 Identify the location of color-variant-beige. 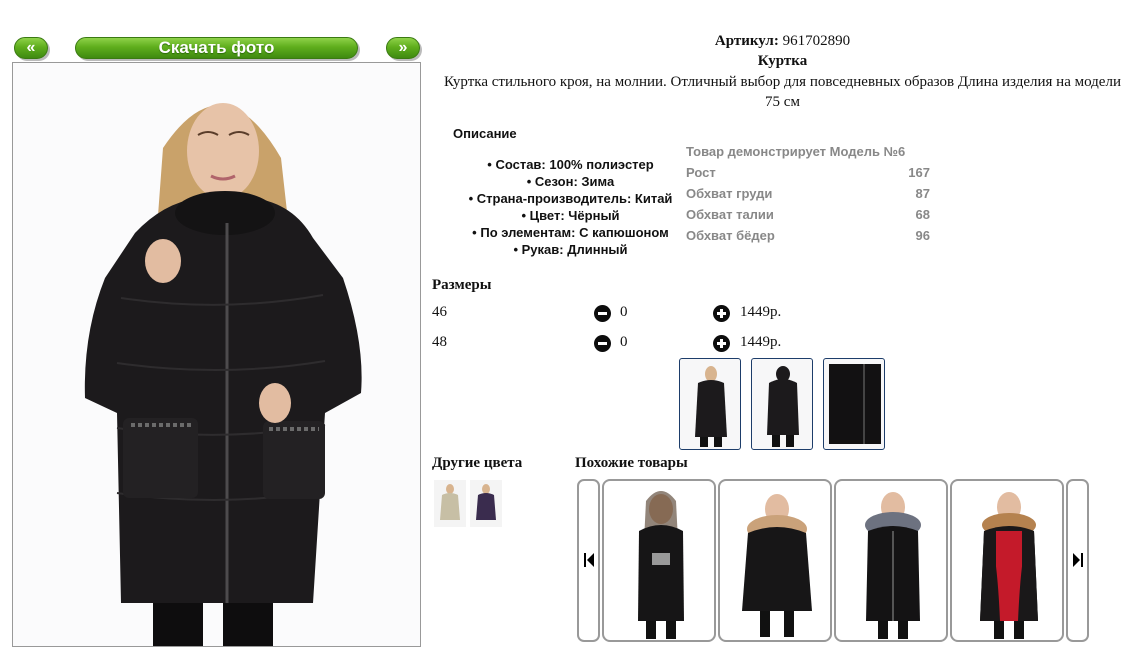
(450, 503).